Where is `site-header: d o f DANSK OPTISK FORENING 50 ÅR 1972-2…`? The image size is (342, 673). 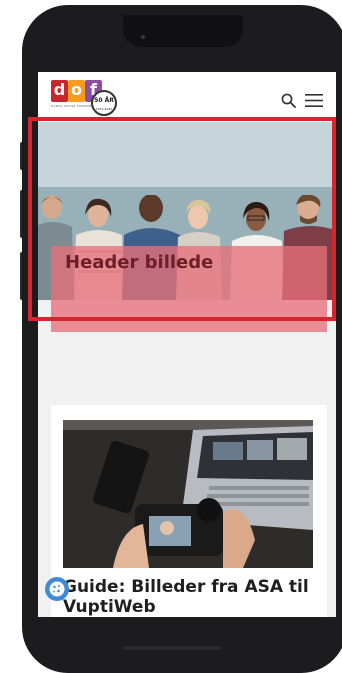
site-header: d o f DANSK OPTISK FORENING 50 ÅR 1972-2… is located at coordinates (187, 97).